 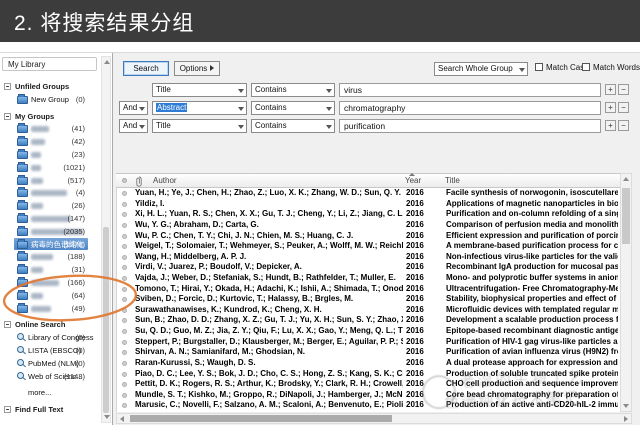 I want to click on sidebar-scrollbar-thumb, so click(x=106, y=320).